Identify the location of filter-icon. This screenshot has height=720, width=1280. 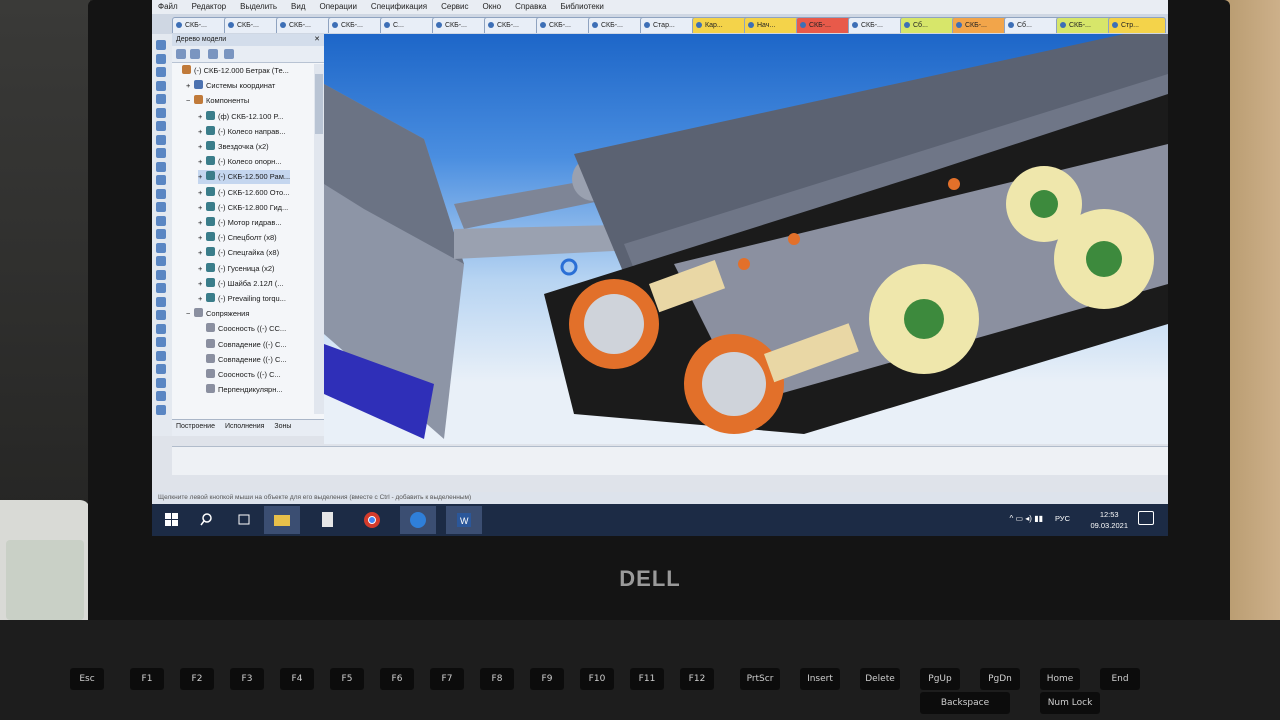
(181, 54).